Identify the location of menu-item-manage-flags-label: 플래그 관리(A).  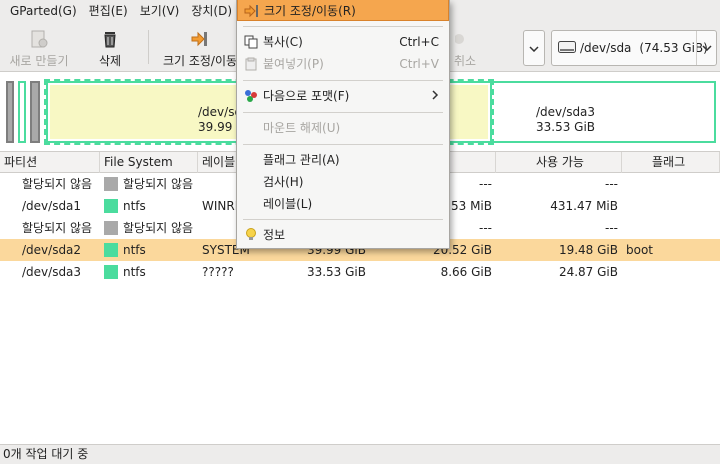
(301, 160).